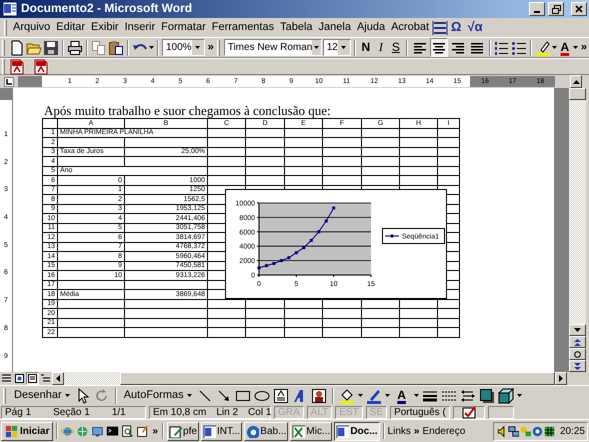  Describe the element at coordinates (67, 431) in the screenshot. I see `browser-icon` at that location.